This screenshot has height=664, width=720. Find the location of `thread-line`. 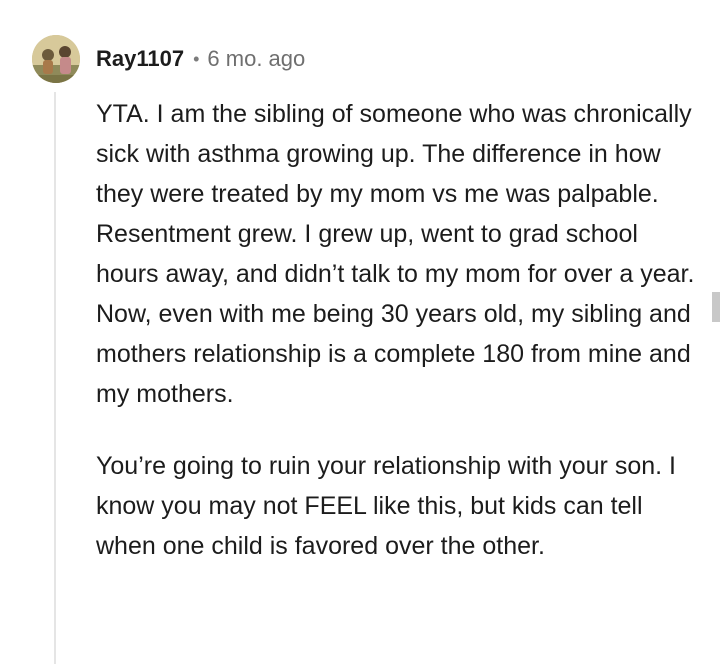

thread-line is located at coordinates (55, 378).